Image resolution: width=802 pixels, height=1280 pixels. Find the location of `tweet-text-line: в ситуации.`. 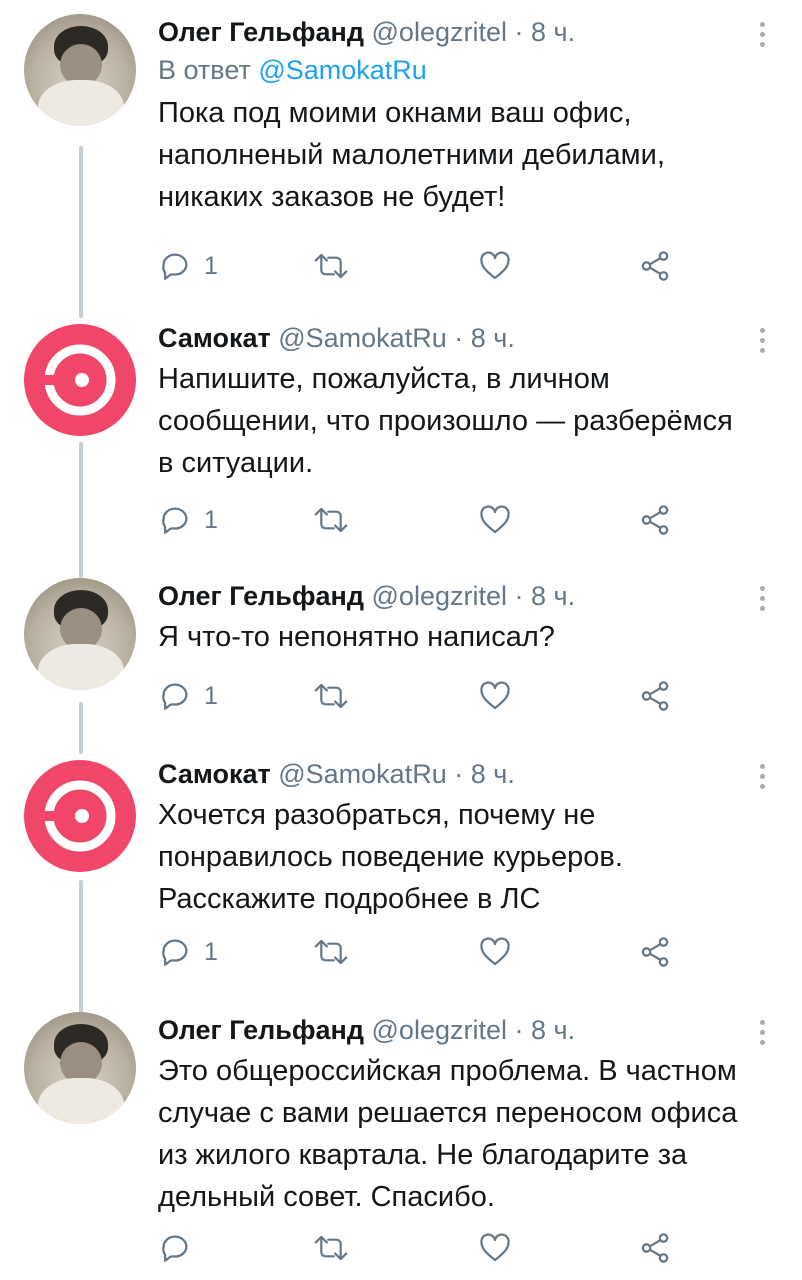

tweet-text-line: в ситуации. is located at coordinates (236, 463).